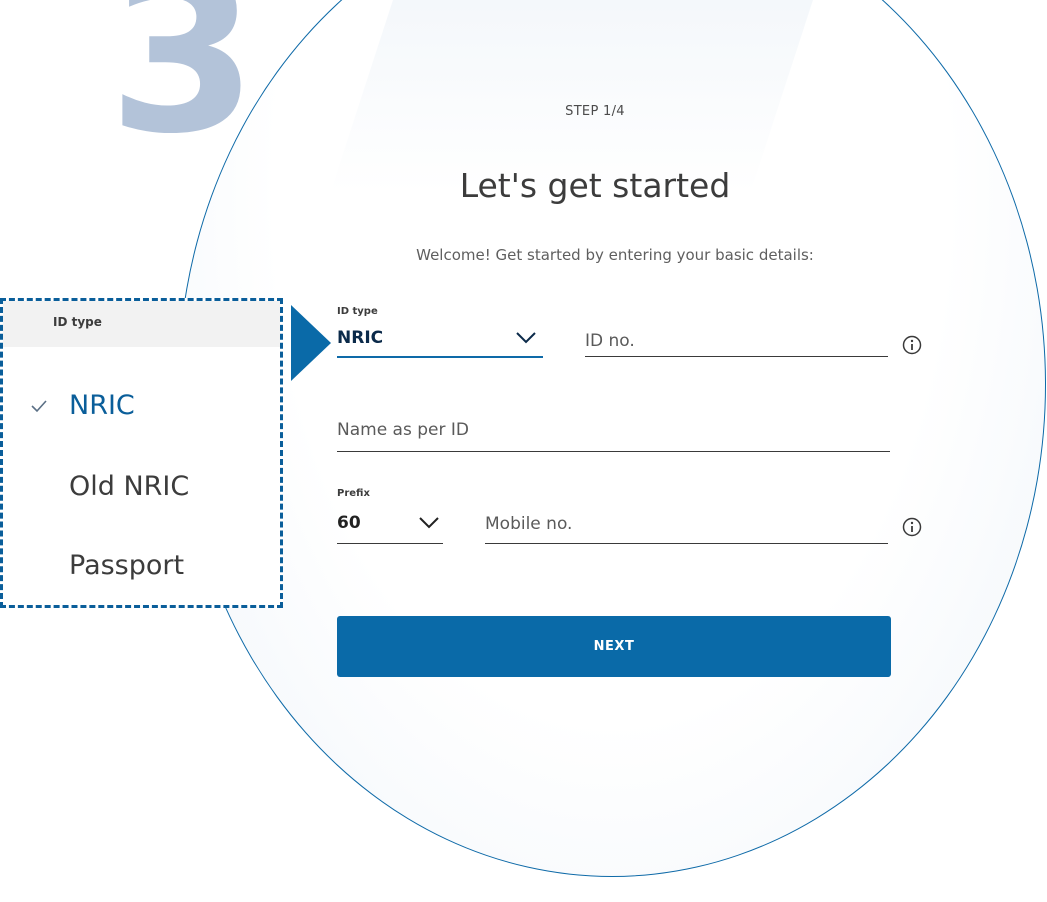  I want to click on dropdown-header-label: ID type, so click(77, 322).